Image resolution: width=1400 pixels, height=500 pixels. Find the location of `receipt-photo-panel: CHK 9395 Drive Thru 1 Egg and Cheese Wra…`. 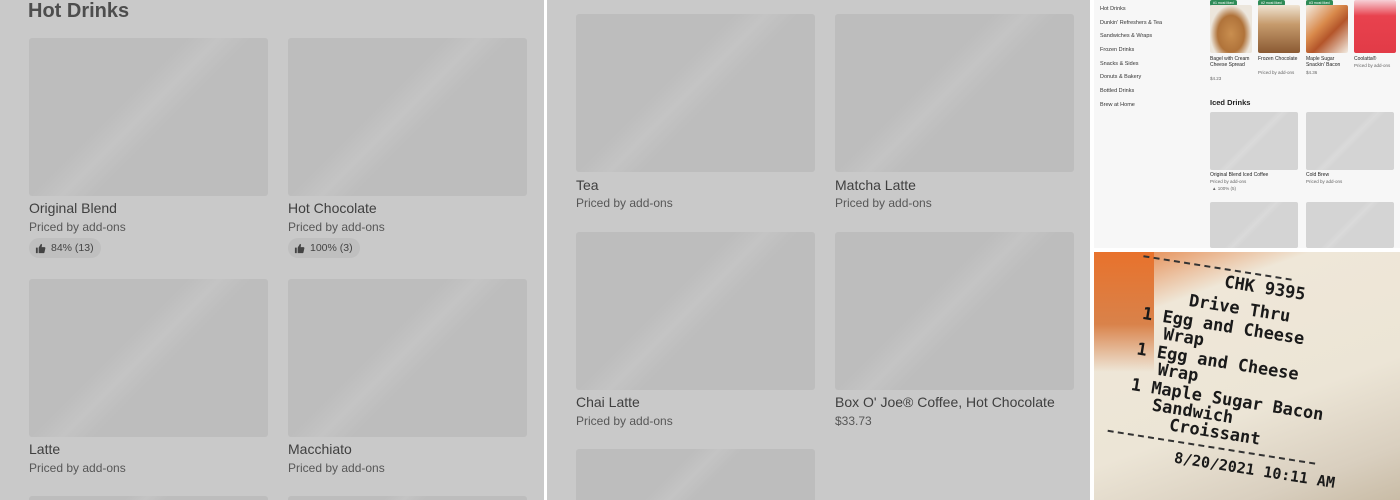

receipt-photo-panel: CHK 9395 Drive Thru 1 Egg and Cheese Wra… is located at coordinates (1247, 376).